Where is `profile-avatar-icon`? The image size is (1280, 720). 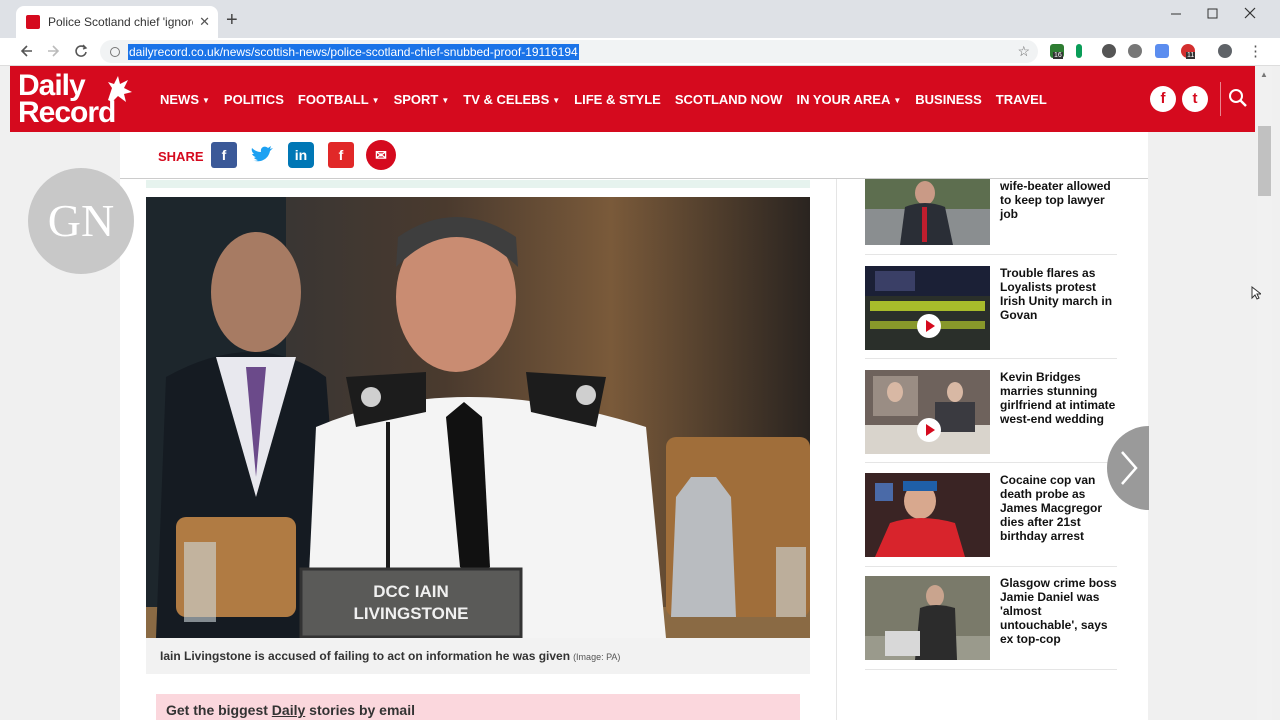 profile-avatar-icon is located at coordinates (1225, 51).